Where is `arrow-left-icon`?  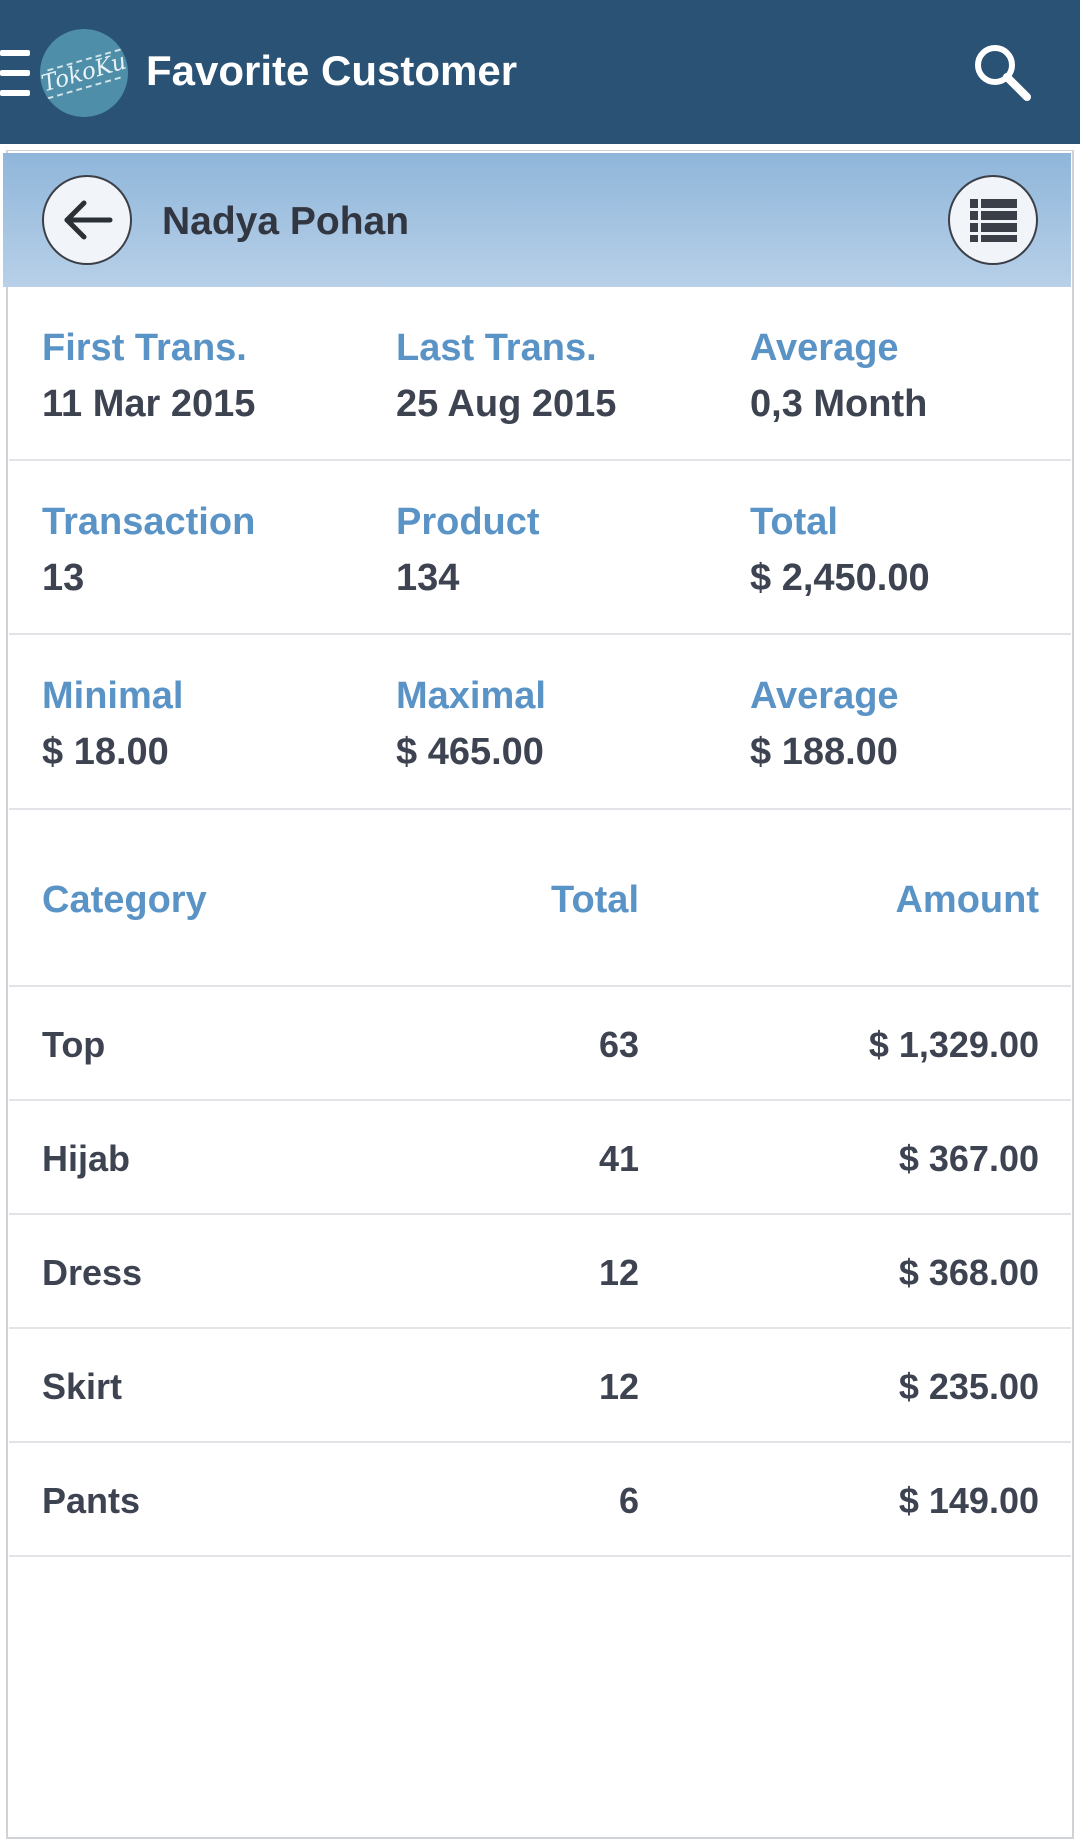 arrow-left-icon is located at coordinates (88, 220).